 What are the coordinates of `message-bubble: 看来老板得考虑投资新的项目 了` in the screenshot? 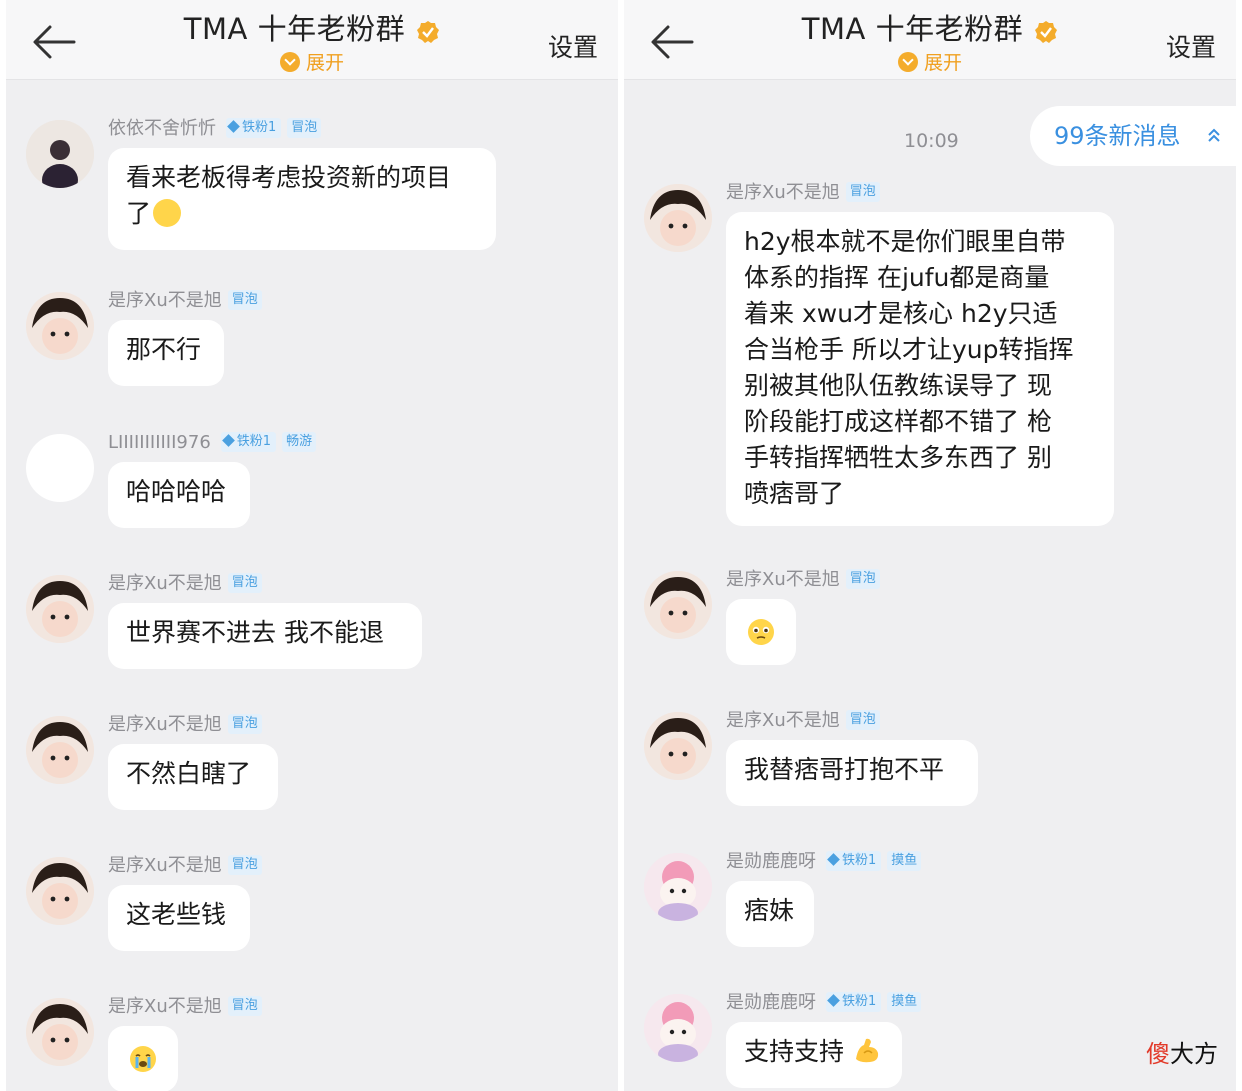 It's located at (302, 199).